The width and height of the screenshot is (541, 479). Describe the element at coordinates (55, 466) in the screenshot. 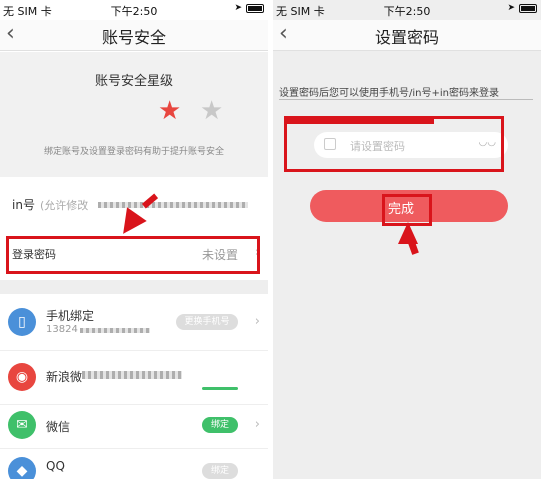

I see `qq-label: QQ` at that location.